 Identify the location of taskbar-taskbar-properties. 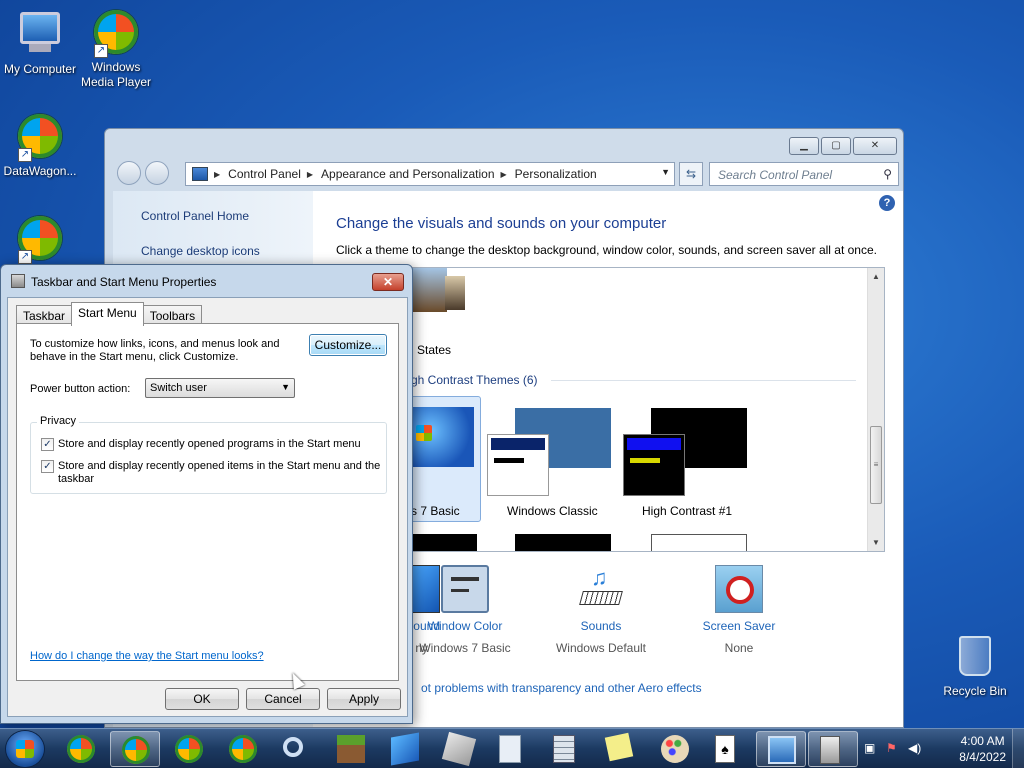
(833, 749).